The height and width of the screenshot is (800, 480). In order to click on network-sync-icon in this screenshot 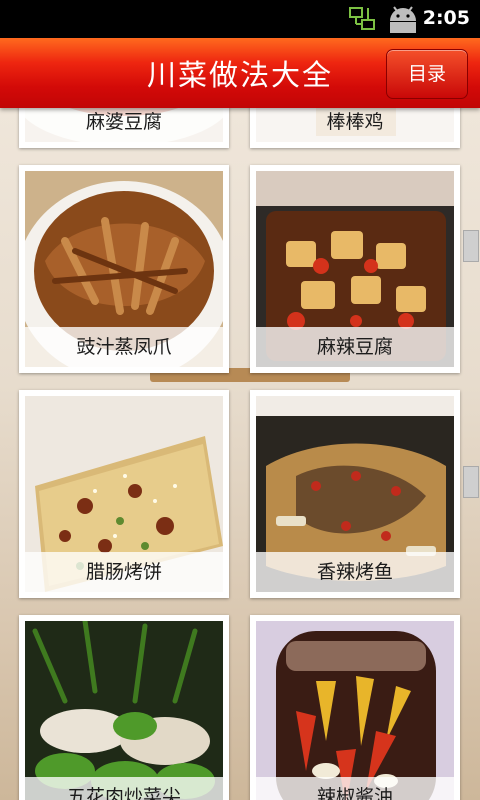, I will do `click(362, 18)`.